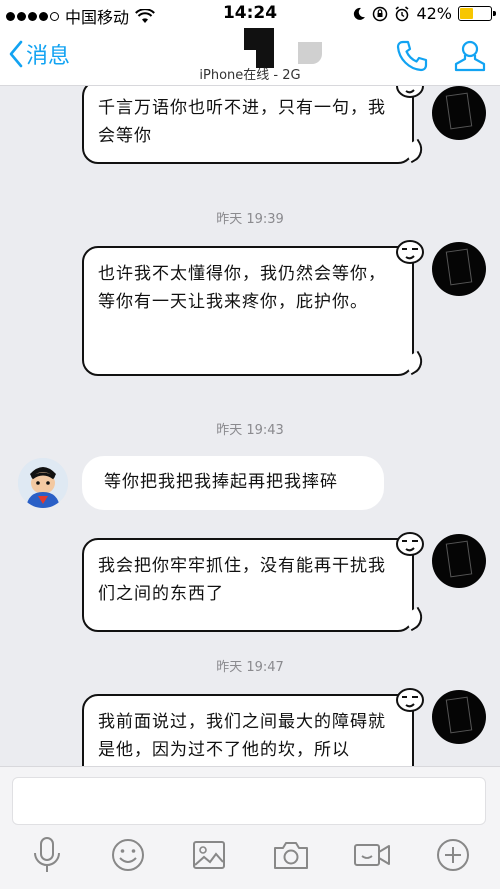 The image size is (500, 889). I want to click on battery-fill, so click(467, 13).